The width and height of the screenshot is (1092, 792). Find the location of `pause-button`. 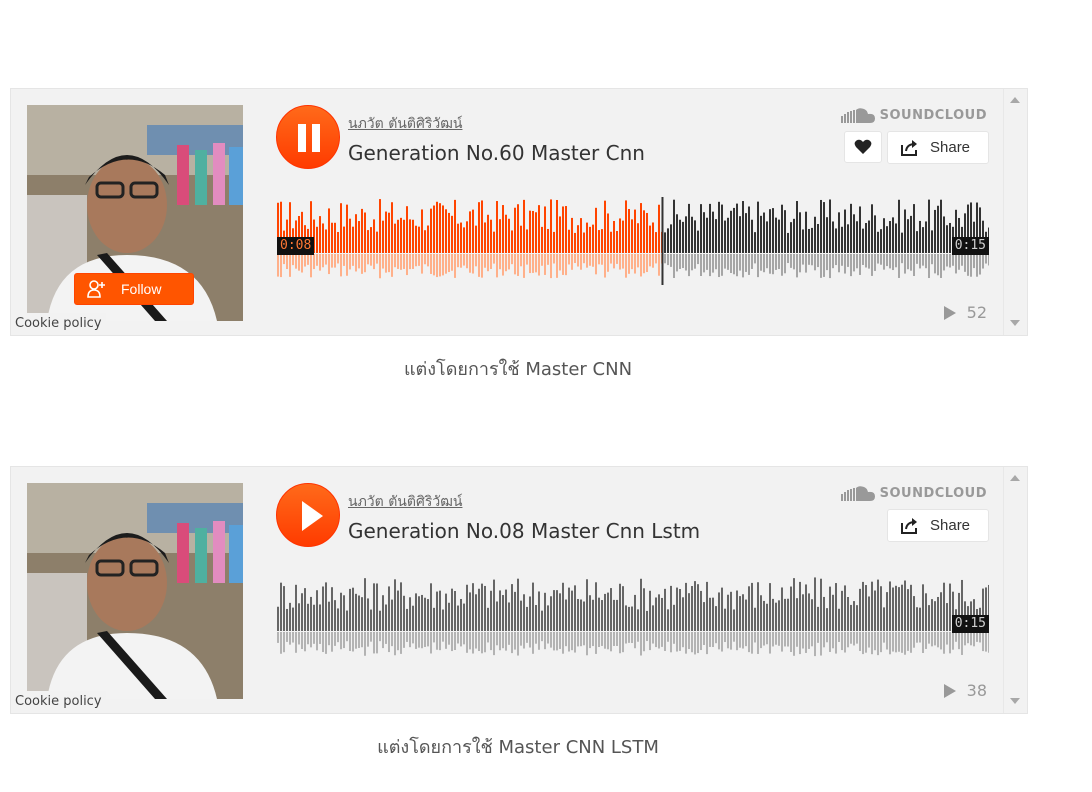

pause-button is located at coordinates (308, 137).